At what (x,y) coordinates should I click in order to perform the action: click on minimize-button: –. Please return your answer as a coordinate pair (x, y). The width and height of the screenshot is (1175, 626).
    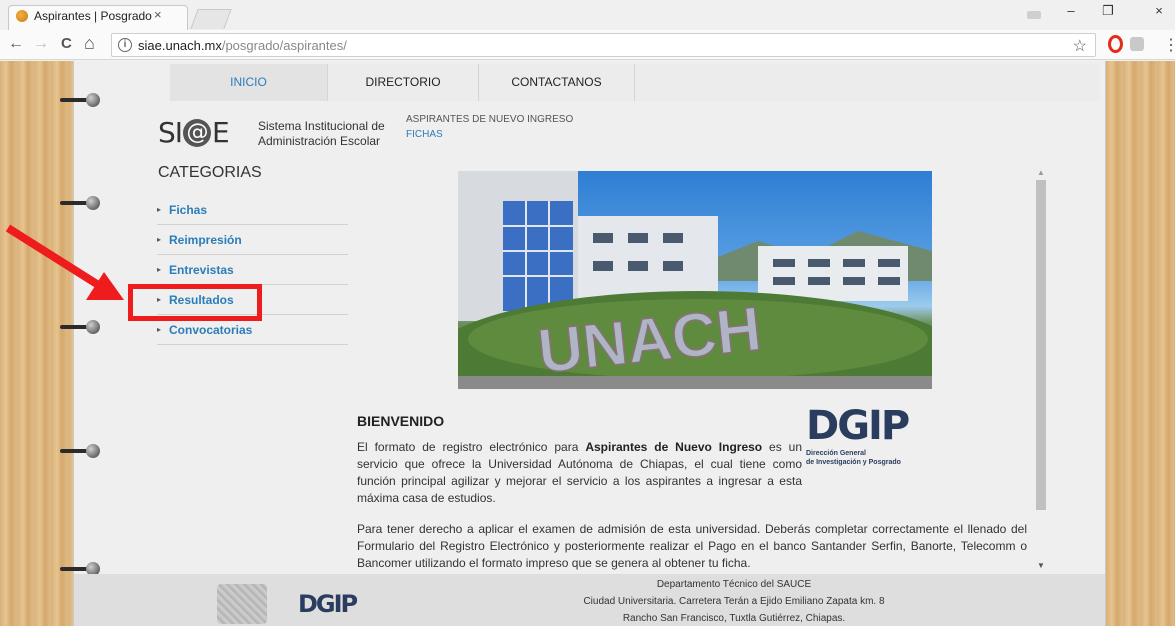
    Looking at the image, I should click on (1071, 10).